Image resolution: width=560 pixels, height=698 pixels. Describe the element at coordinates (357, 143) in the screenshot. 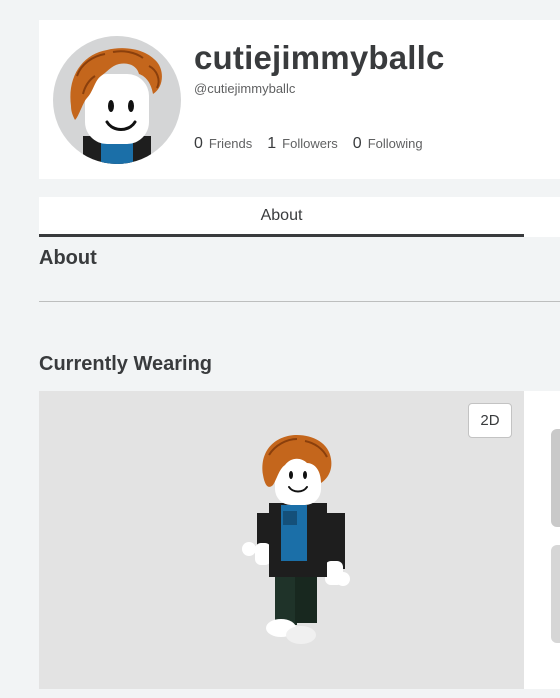

I see `following-count: 0` at that location.